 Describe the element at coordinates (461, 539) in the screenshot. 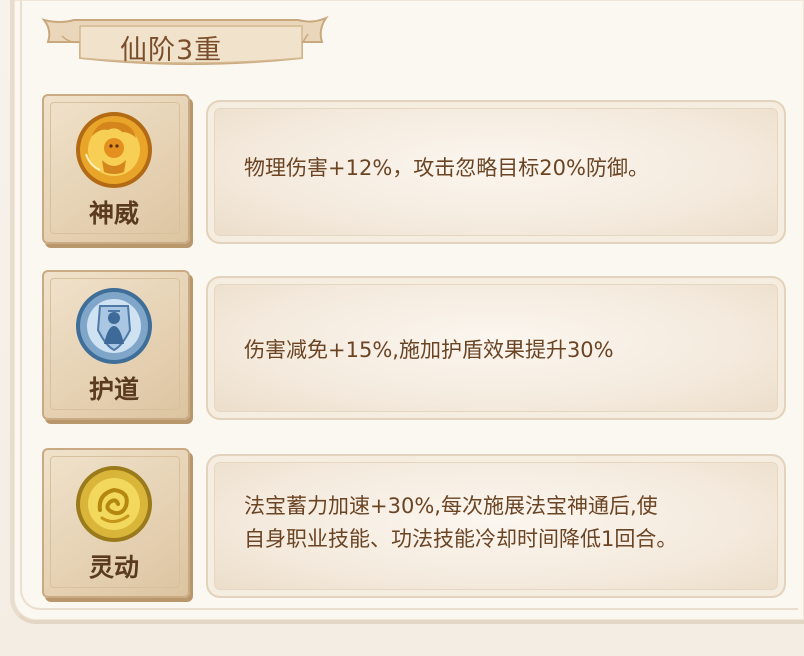

I see `skill-description-line: 自身职业技能、功法技能冷却时间降低1回合。` at that location.